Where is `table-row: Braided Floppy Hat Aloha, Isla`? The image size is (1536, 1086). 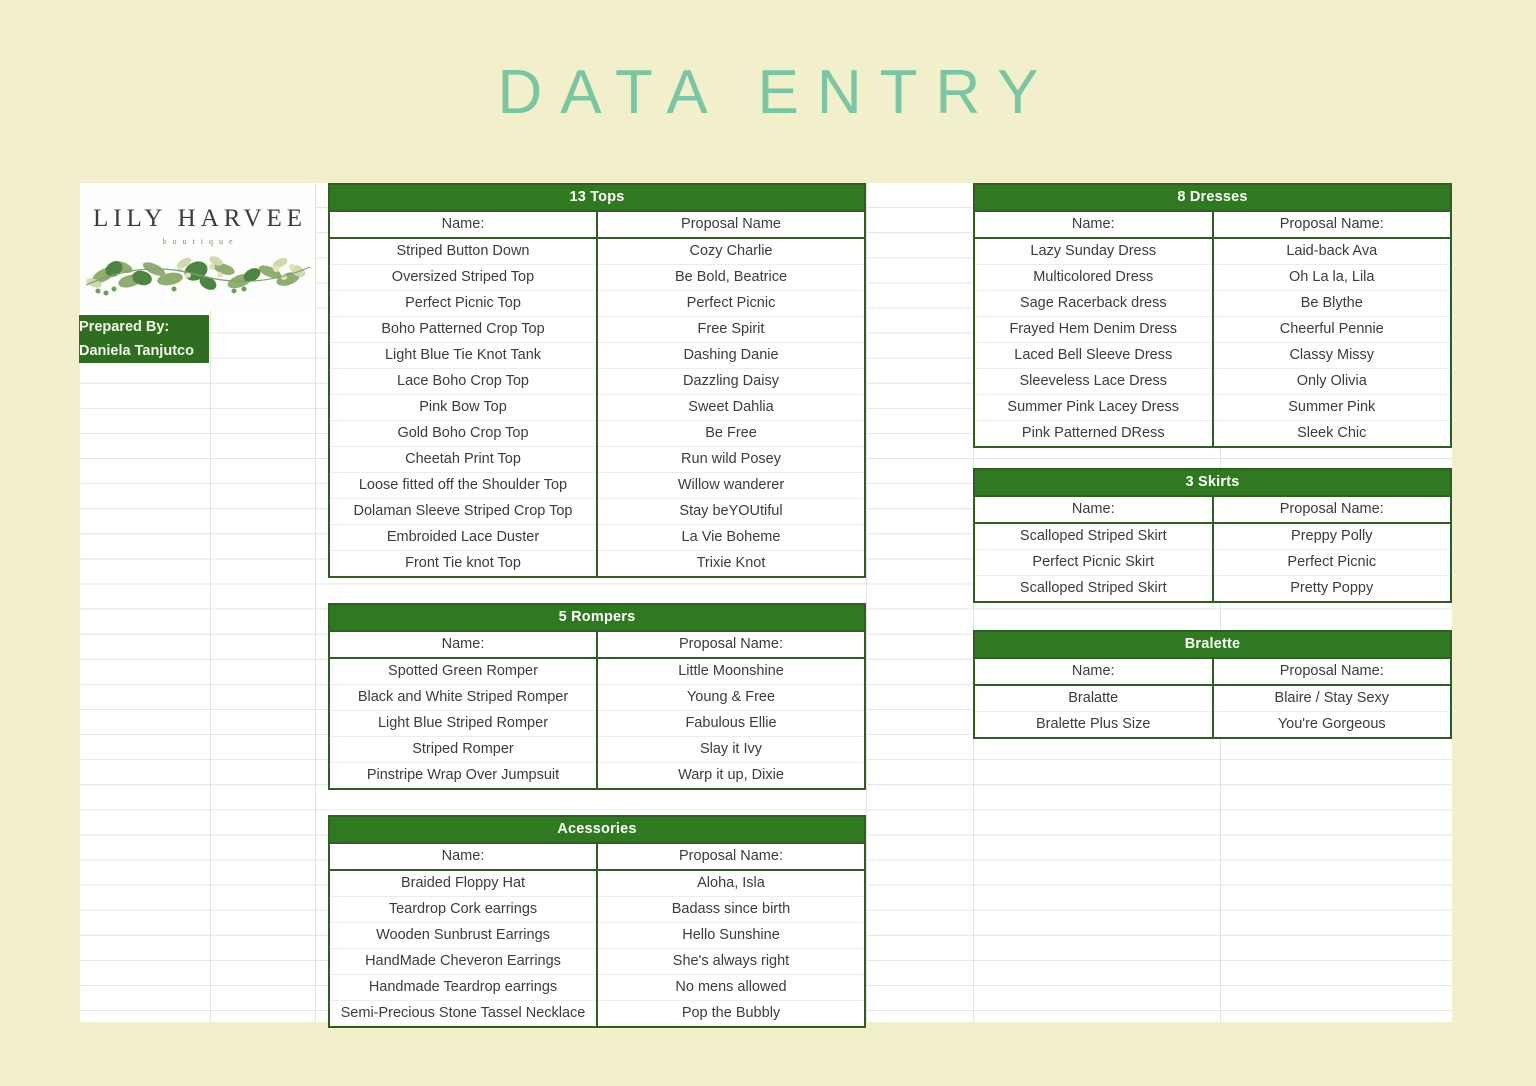 table-row: Braided Floppy Hat Aloha, Isla is located at coordinates (597, 883).